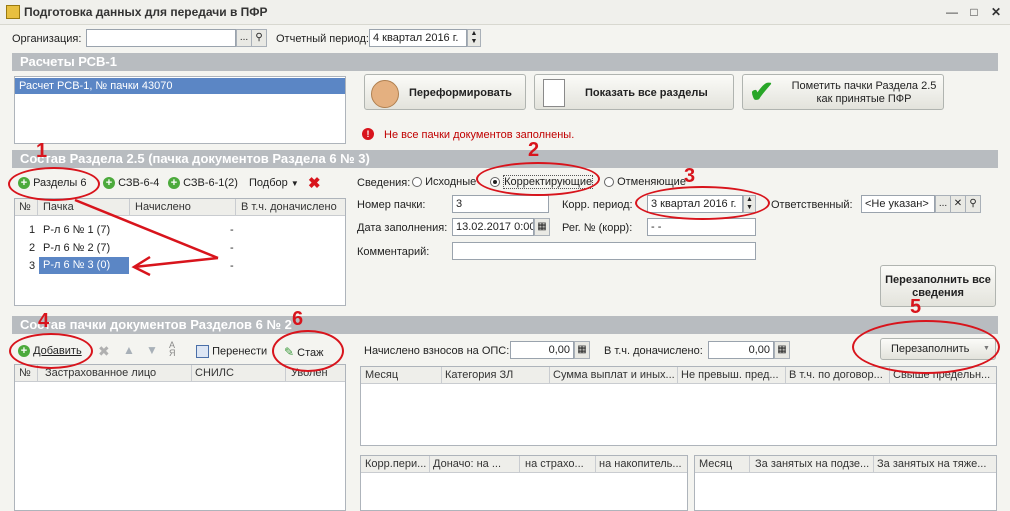 The height and width of the screenshot is (511, 1010). I want to click on annotation-number-4: 4, so click(44, 321).